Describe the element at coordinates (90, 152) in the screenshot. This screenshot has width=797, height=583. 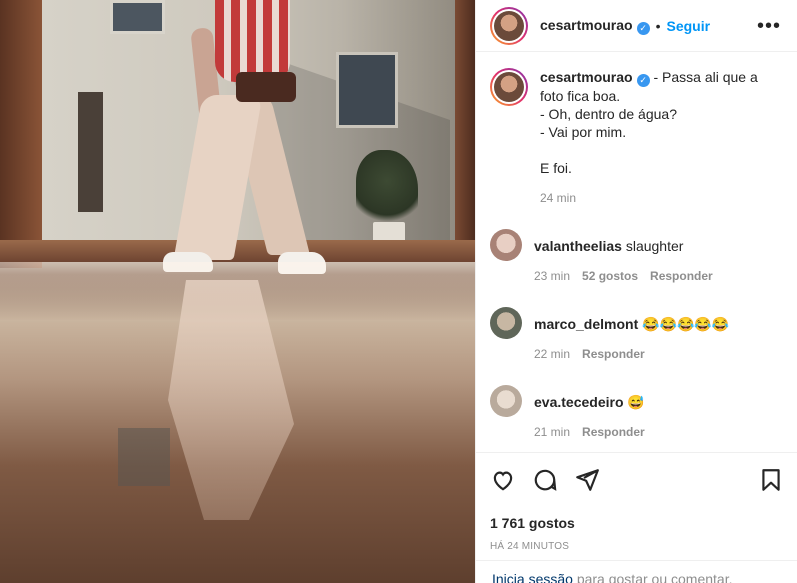
I see `photo-door` at that location.